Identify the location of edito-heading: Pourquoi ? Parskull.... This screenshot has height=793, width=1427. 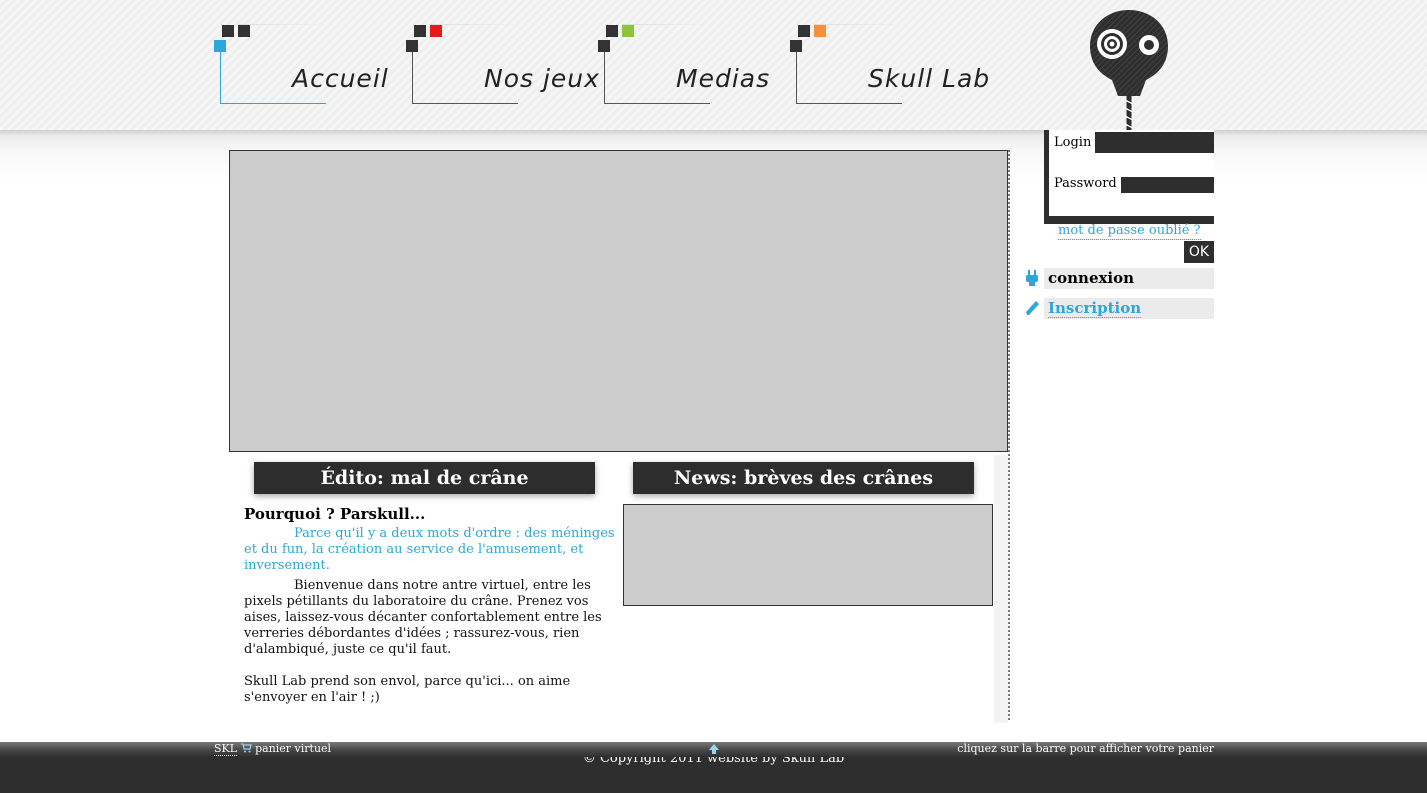
(335, 514).